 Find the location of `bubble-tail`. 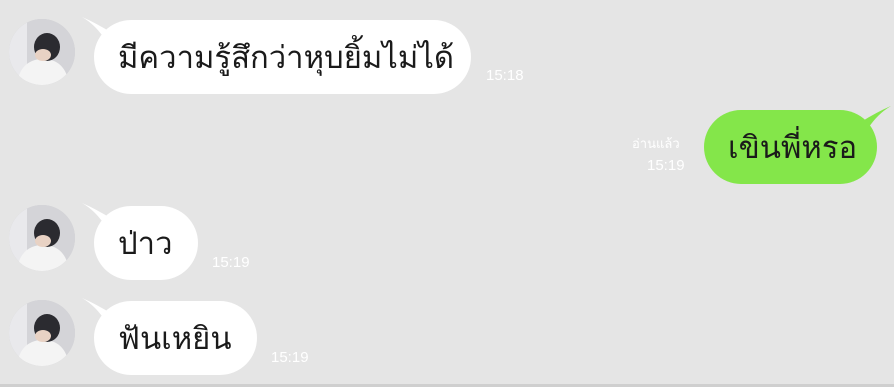

bubble-tail is located at coordinates (876, 118).